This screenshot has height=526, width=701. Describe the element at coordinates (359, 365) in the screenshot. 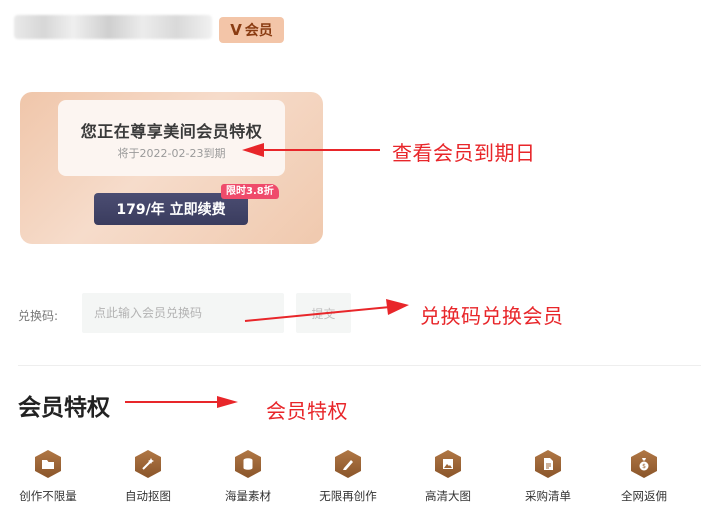

I see `divider` at that location.